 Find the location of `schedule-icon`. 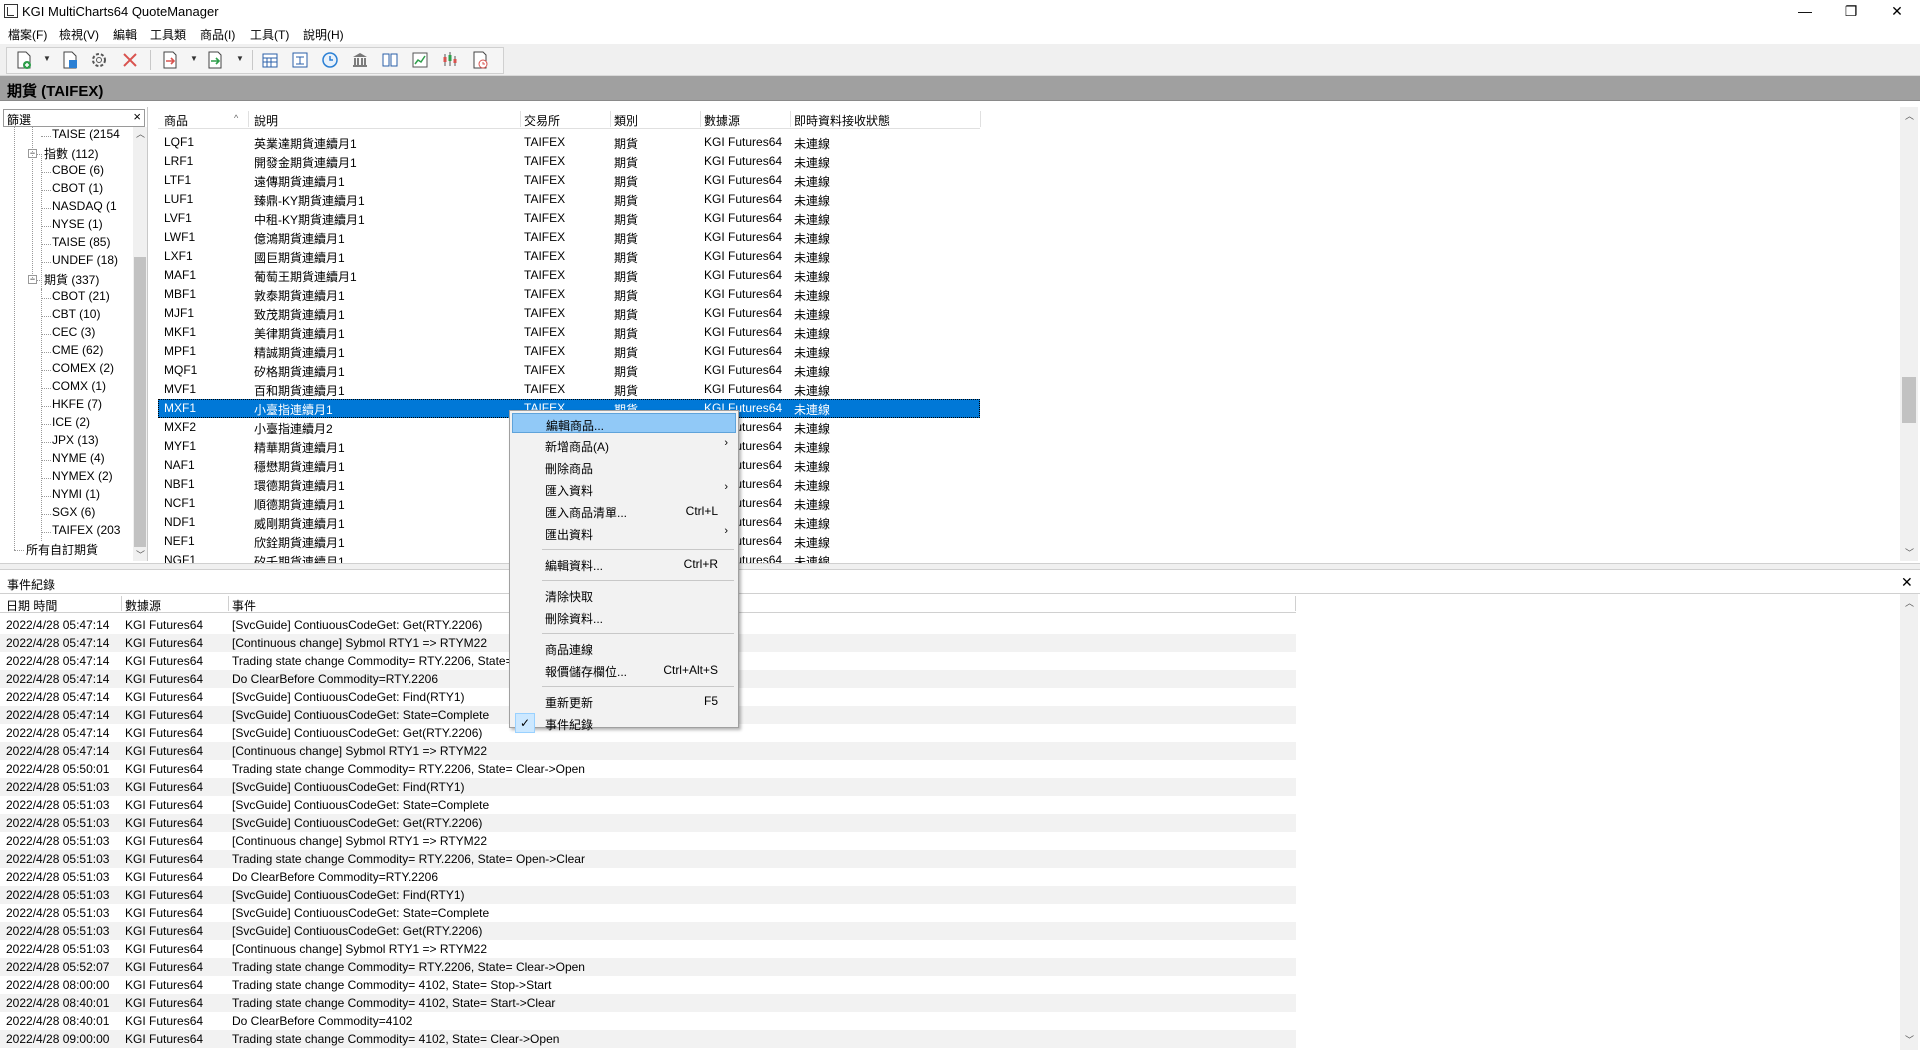

schedule-icon is located at coordinates (480, 60).